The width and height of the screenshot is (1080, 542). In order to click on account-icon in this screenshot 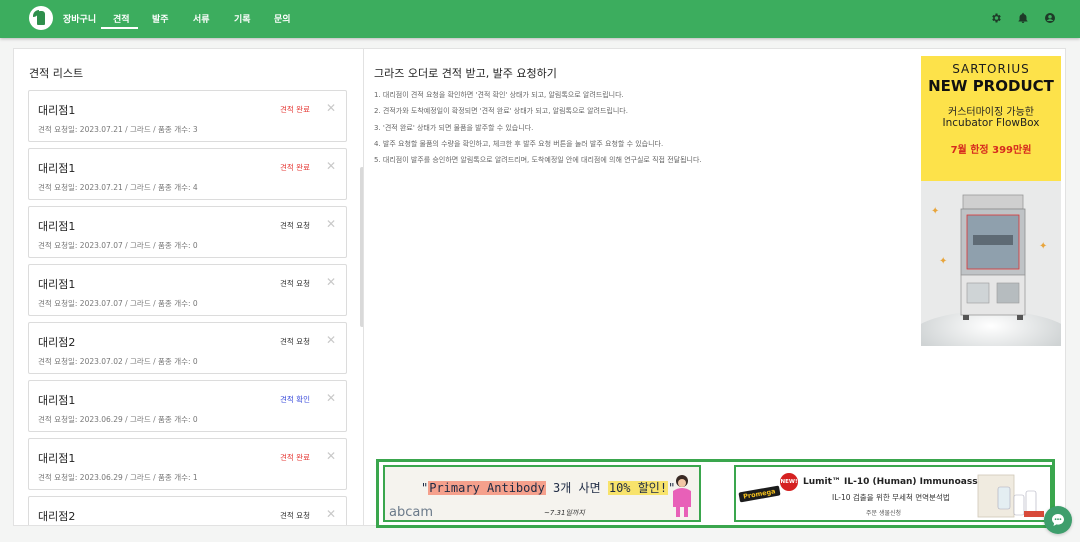, I will do `click(1049, 18)`.